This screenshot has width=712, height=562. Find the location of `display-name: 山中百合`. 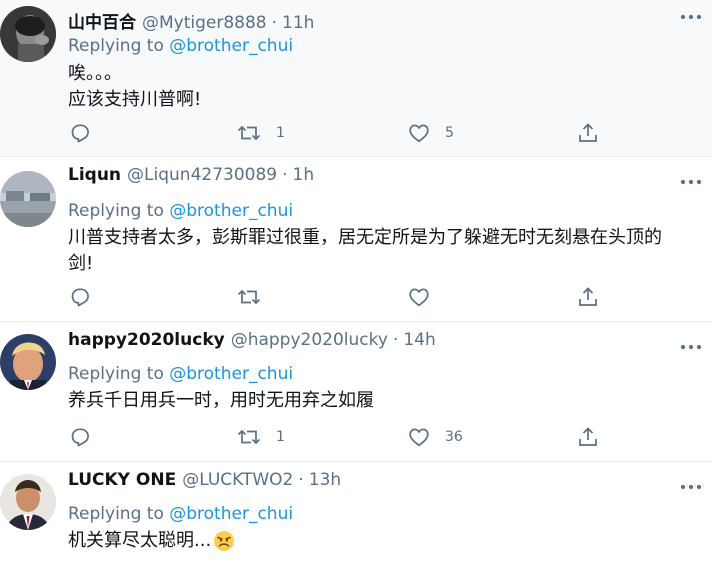

display-name: 山中百合 is located at coordinates (102, 20).